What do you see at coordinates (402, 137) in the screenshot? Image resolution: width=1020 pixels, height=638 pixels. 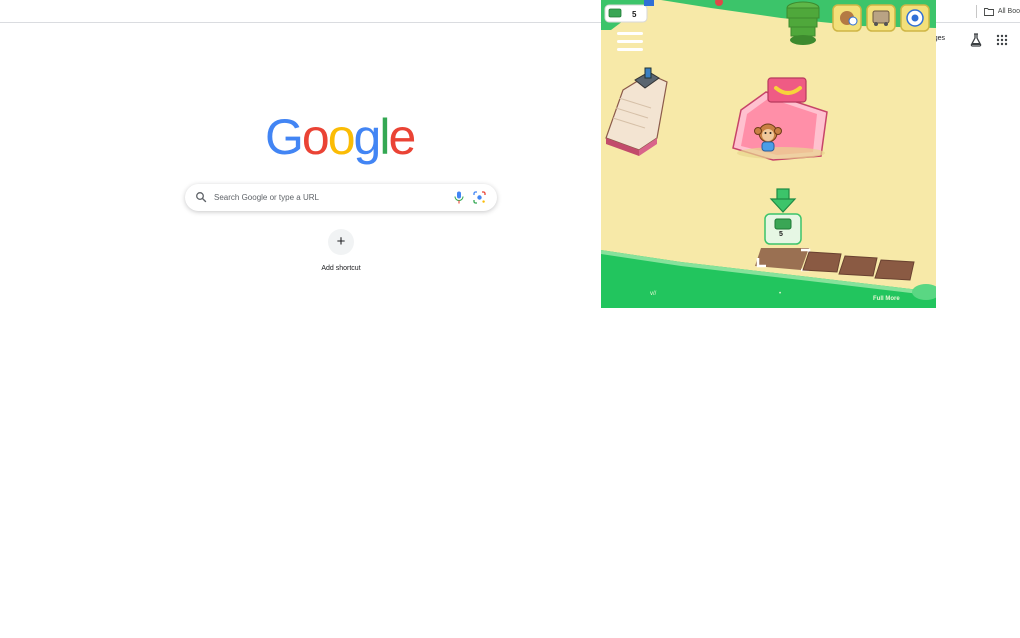 I see `logo-letter-5: e` at bounding box center [402, 137].